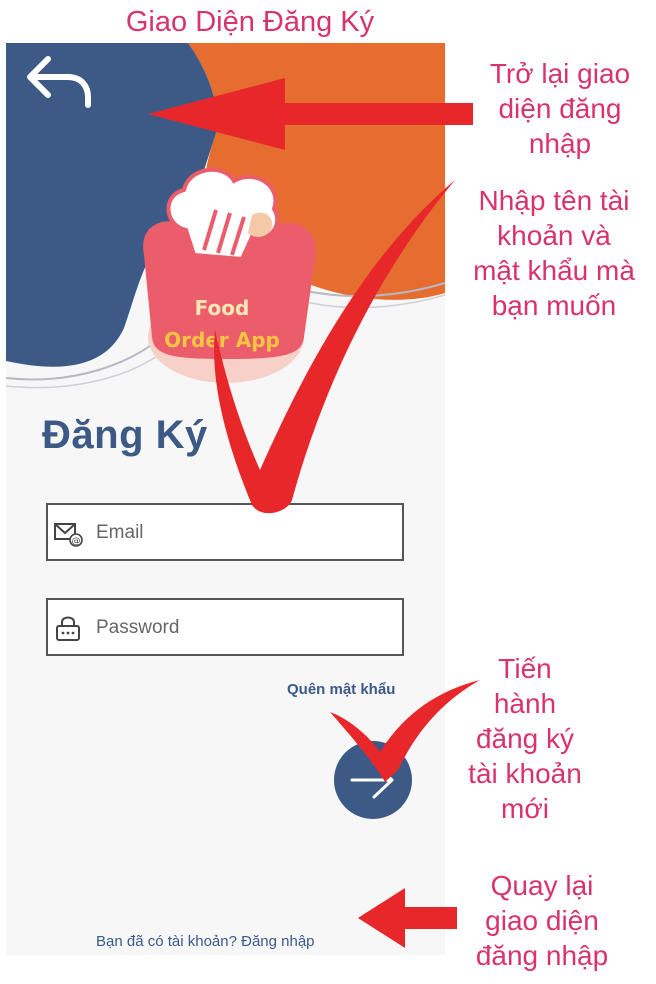 The width and height of the screenshot is (656, 984). What do you see at coordinates (542, 920) in the screenshot?
I see `annotation-login: Quay lại giao diện đăng nhập` at bounding box center [542, 920].